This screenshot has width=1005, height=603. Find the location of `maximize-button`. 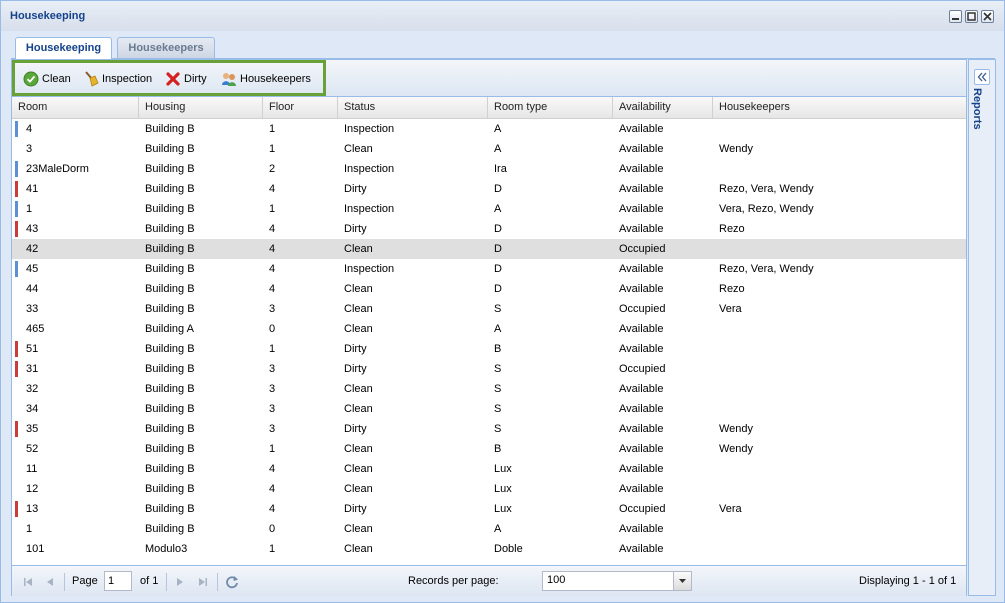

maximize-button is located at coordinates (971, 16).